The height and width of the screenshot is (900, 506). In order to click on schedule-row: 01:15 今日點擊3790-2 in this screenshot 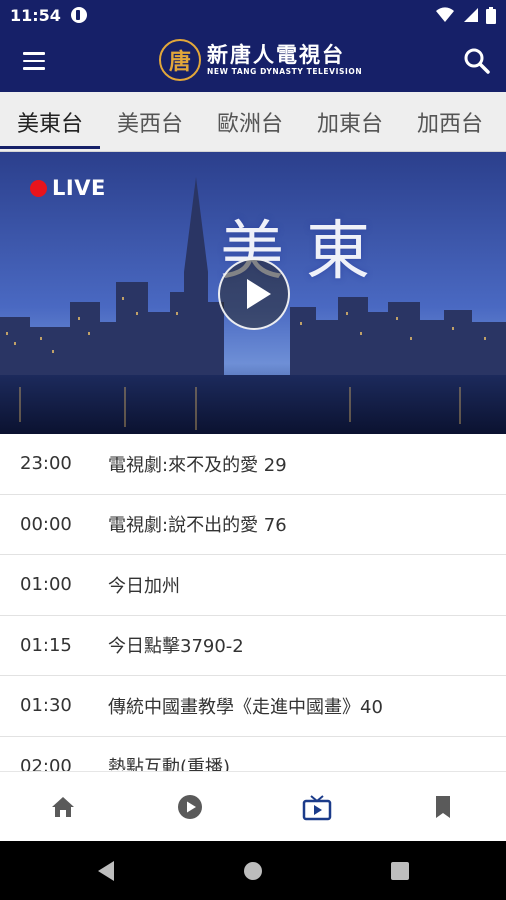, I will do `click(253, 646)`.